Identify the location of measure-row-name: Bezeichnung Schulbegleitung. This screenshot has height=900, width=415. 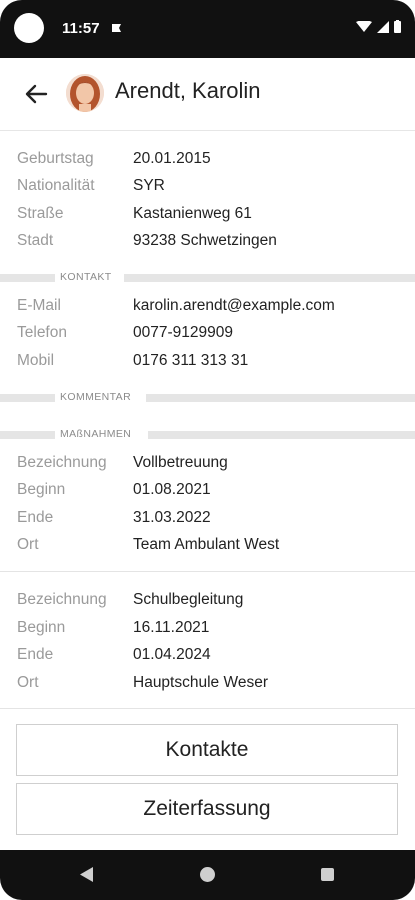
(207, 600).